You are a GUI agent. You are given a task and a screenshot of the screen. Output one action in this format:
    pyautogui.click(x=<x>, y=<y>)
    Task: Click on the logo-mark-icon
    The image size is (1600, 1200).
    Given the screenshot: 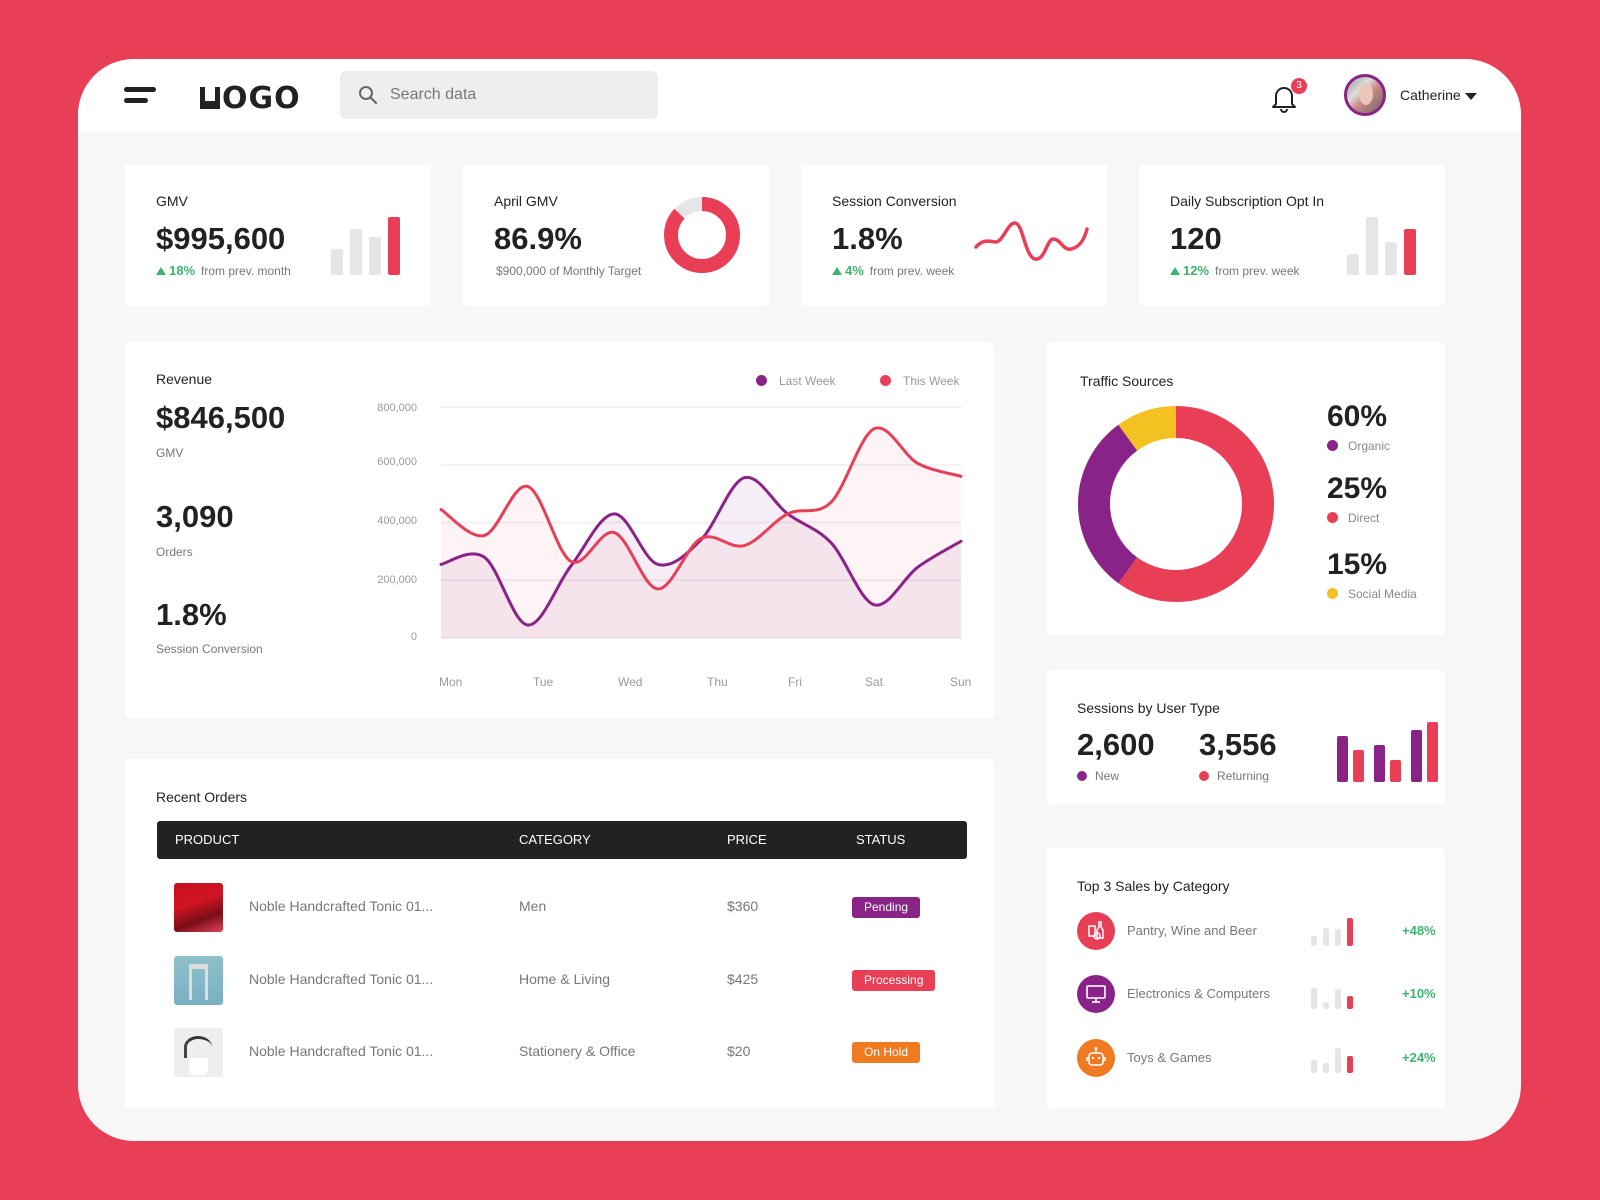 What is the action you would take?
    pyautogui.click(x=210, y=98)
    